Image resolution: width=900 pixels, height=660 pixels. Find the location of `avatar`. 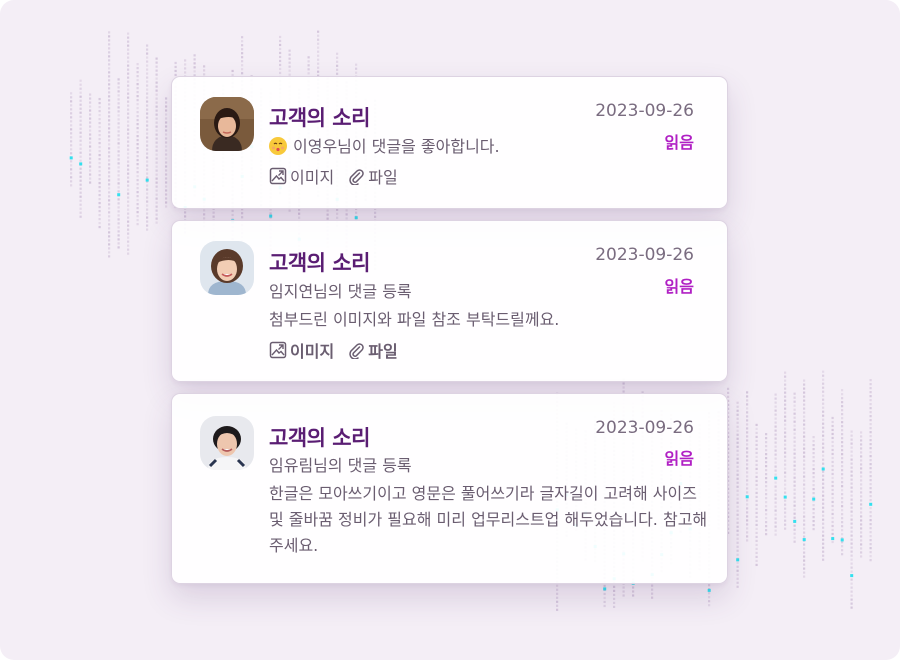

avatar is located at coordinates (227, 124).